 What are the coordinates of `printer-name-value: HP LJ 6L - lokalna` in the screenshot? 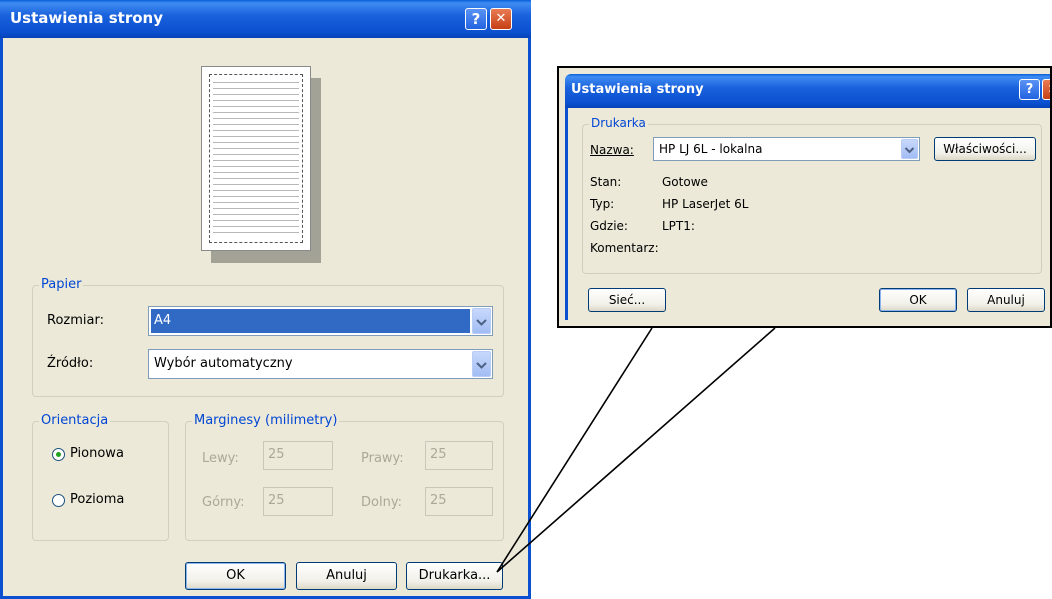 It's located at (711, 149).